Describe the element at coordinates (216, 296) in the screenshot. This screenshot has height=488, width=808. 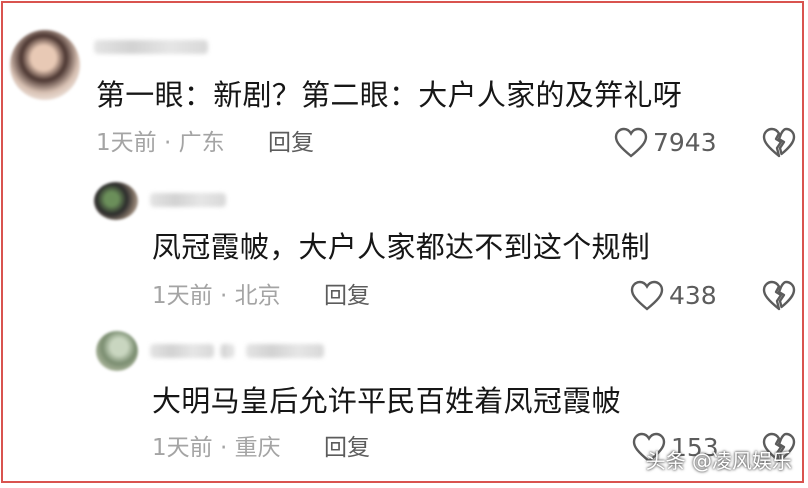
I see `comment-time-location: 1天前 · 北京` at that location.